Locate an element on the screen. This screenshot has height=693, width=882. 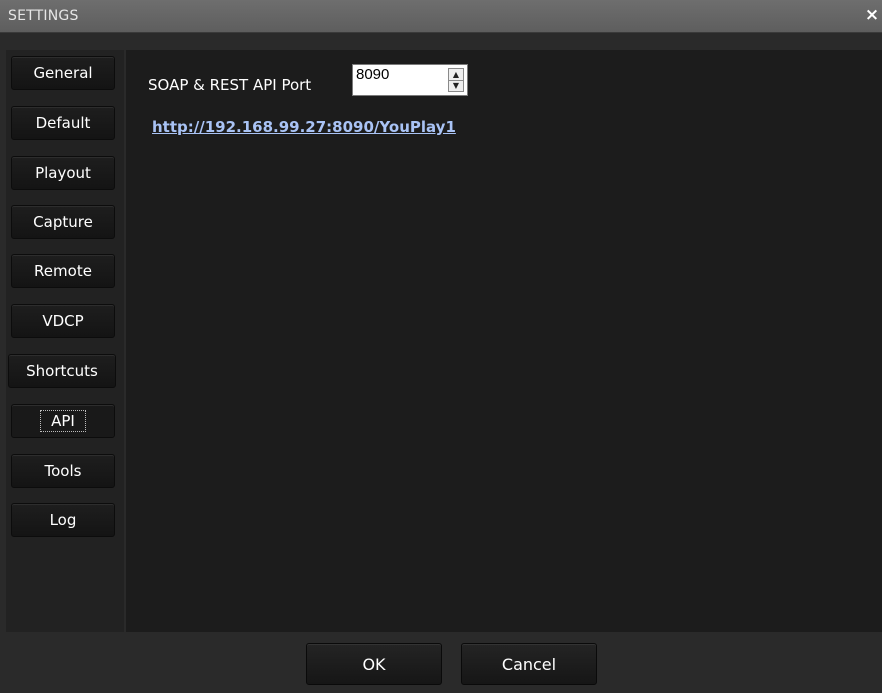
ok-button: OK is located at coordinates (374, 664).